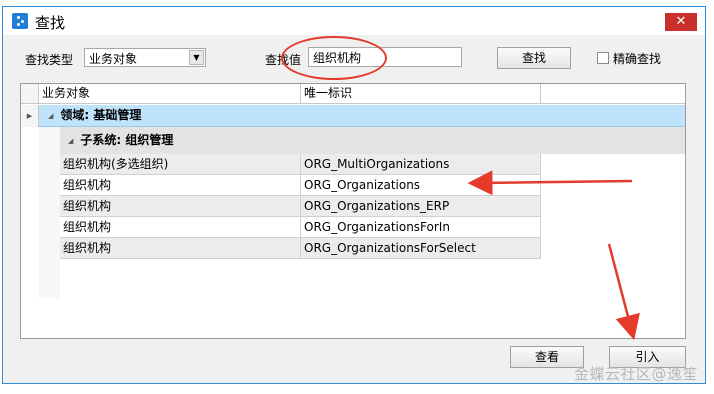  What do you see at coordinates (385, 57) in the screenshot?
I see `search-value-input: 组织机构` at bounding box center [385, 57].